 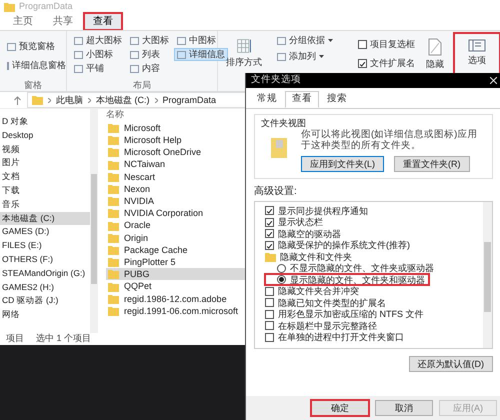 What do you see at coordinates (46, 6) in the screenshot?
I see `window-title: ProgramData` at bounding box center [46, 6].